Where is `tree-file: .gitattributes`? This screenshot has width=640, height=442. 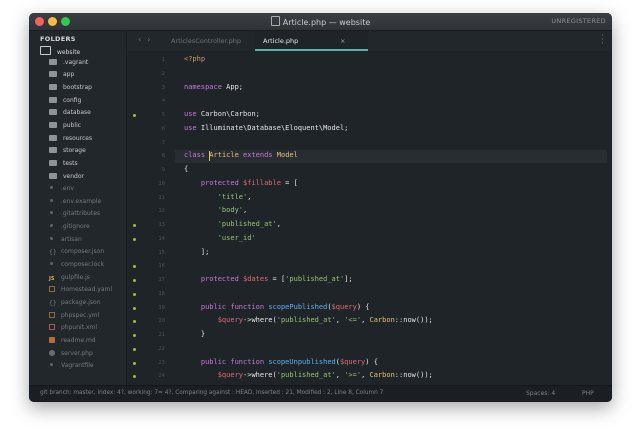 tree-file: .gitattributes is located at coordinates (74, 216).